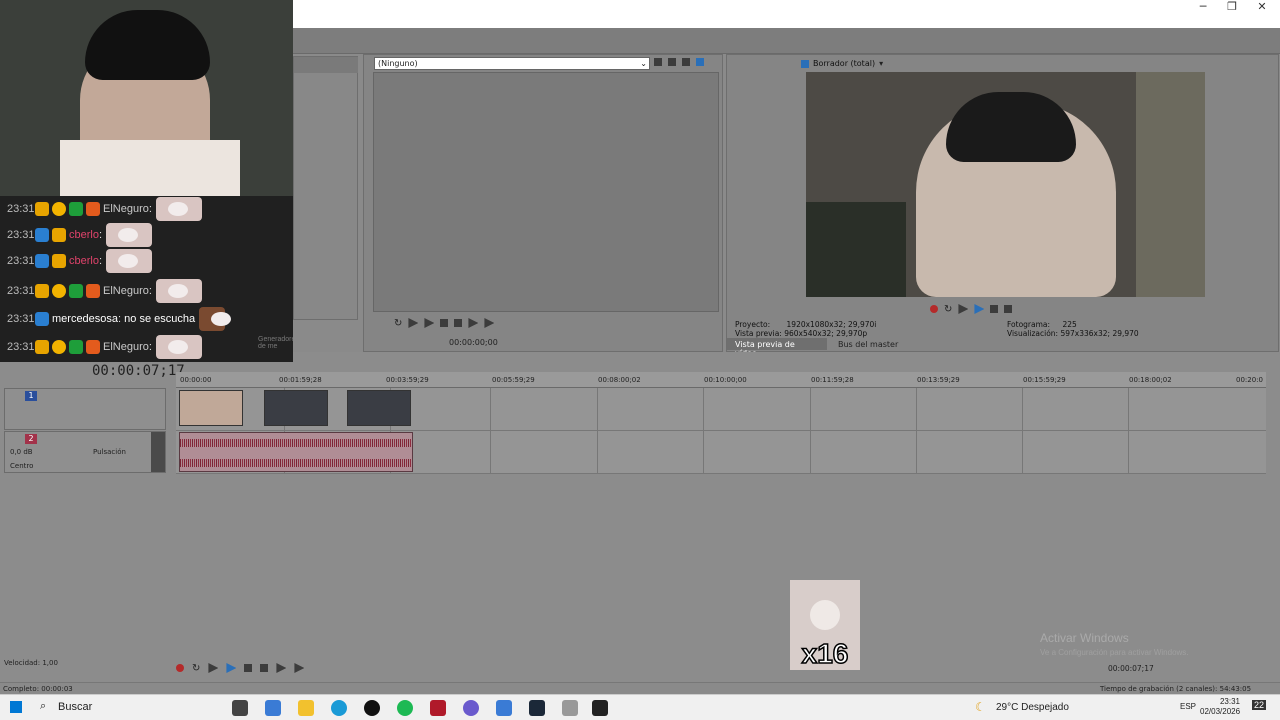 The height and width of the screenshot is (720, 1280). What do you see at coordinates (372, 708) in the screenshot?
I see `obs-icon` at bounding box center [372, 708].